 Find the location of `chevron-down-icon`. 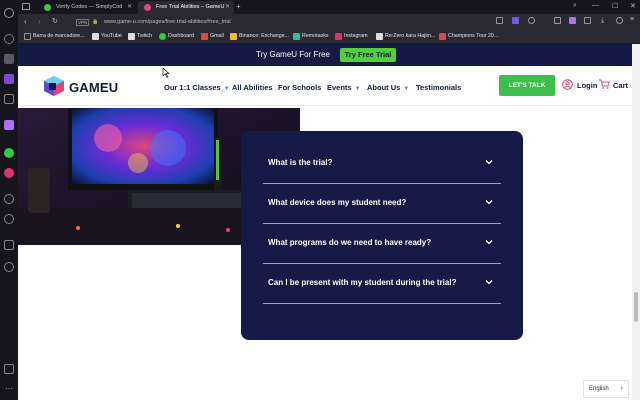

chevron-down-icon is located at coordinates (489, 162).